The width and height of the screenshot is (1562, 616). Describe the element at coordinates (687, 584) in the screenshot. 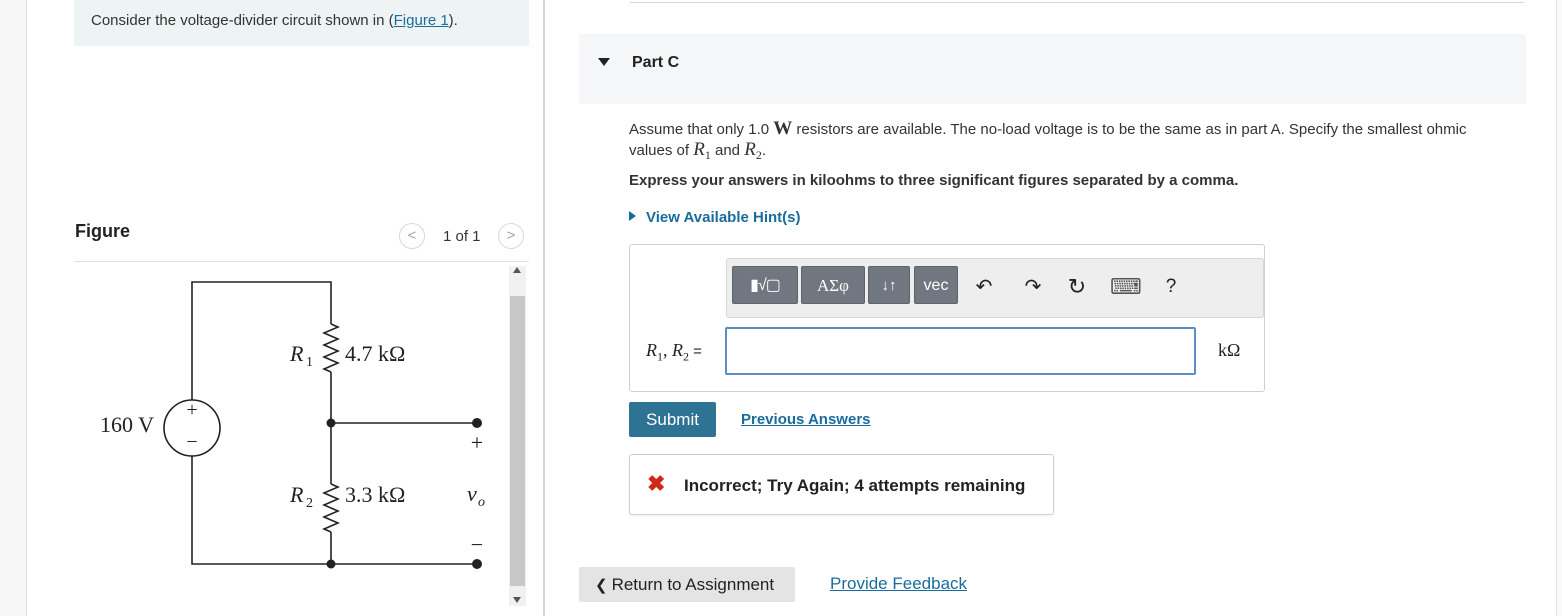

I see `return-to-assignment-button: ❮ Return to Assignment` at that location.